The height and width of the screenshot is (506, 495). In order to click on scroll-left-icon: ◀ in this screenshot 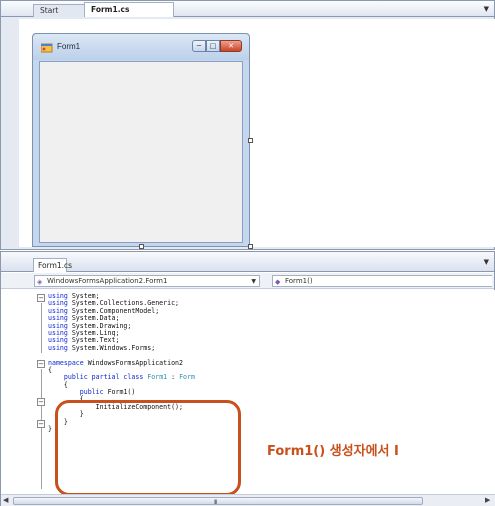, I will do `click(5, 500)`.